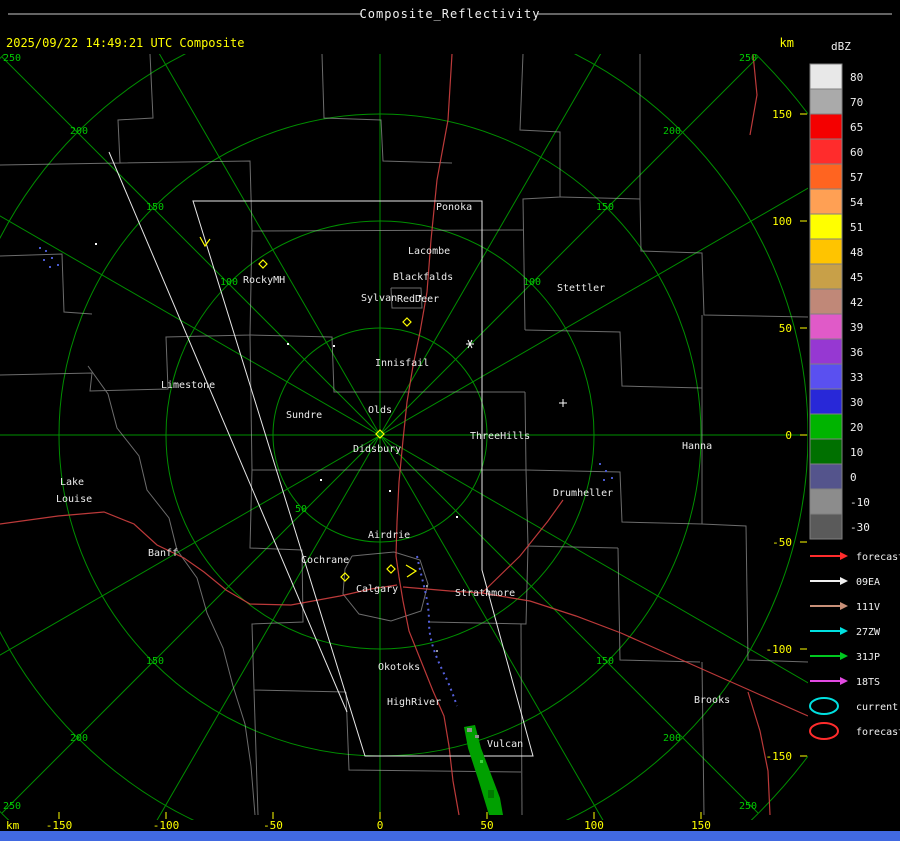 The width and height of the screenshot is (900, 841). I want to click on city-label: Vulcan, so click(505, 744).